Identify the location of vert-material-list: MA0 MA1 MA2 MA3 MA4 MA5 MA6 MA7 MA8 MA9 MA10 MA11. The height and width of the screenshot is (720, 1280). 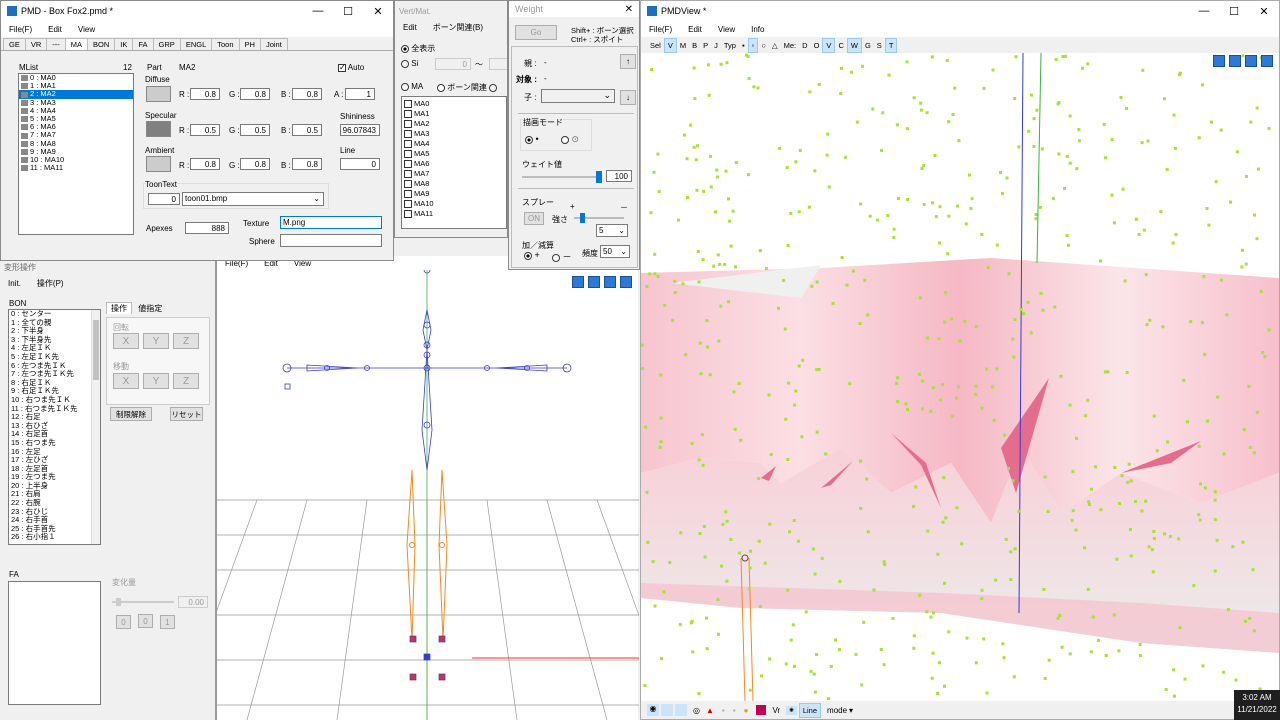
(454, 162).